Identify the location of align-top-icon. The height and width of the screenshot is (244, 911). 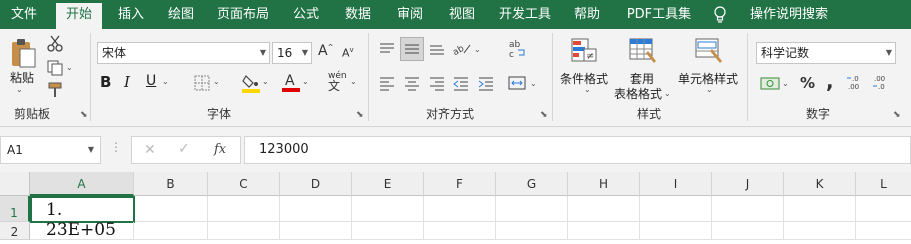
(387, 50).